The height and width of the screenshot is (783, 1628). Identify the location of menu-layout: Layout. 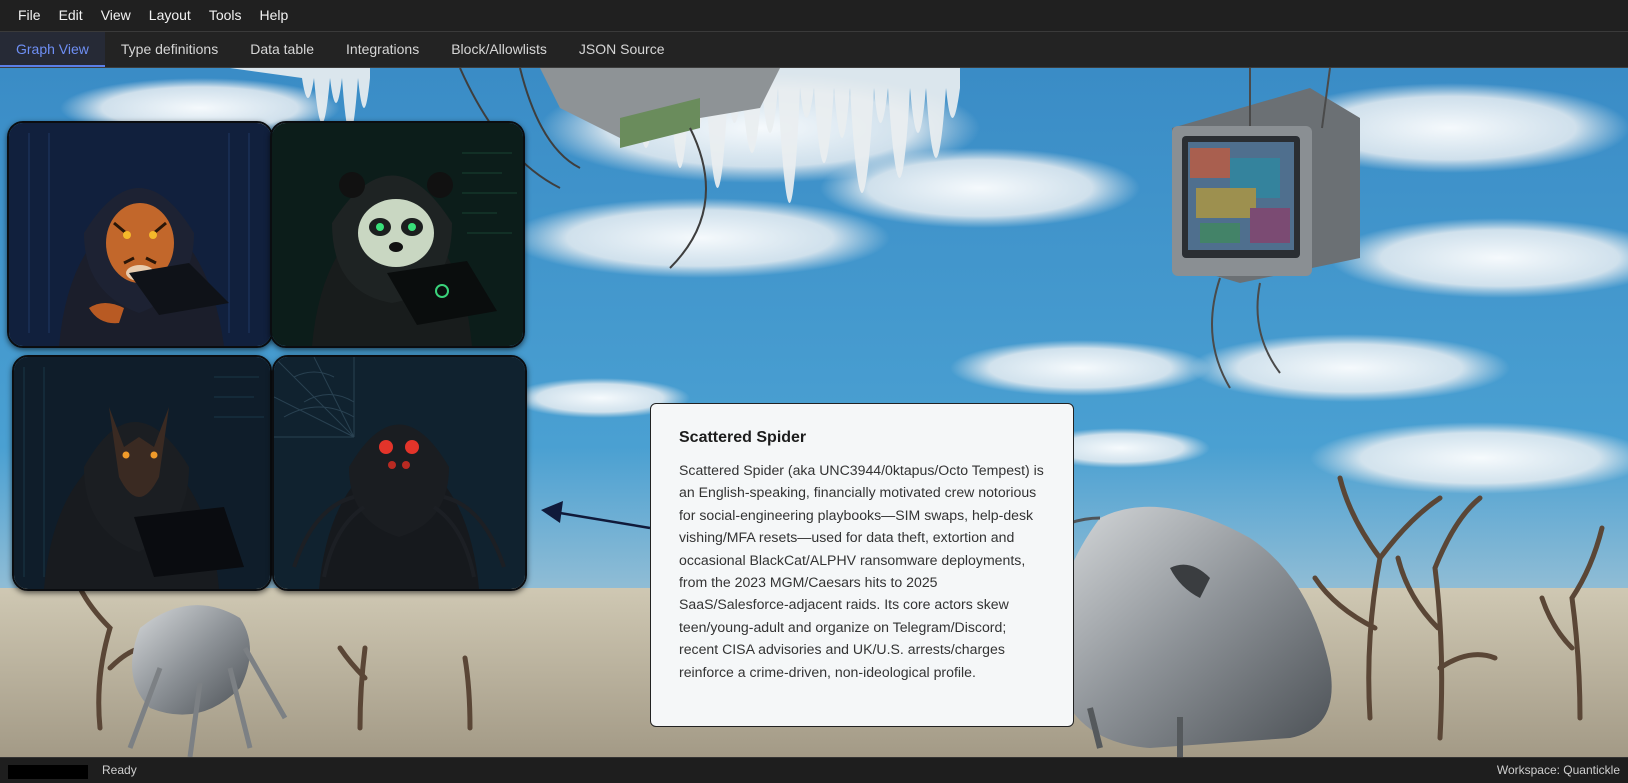
(170, 15).